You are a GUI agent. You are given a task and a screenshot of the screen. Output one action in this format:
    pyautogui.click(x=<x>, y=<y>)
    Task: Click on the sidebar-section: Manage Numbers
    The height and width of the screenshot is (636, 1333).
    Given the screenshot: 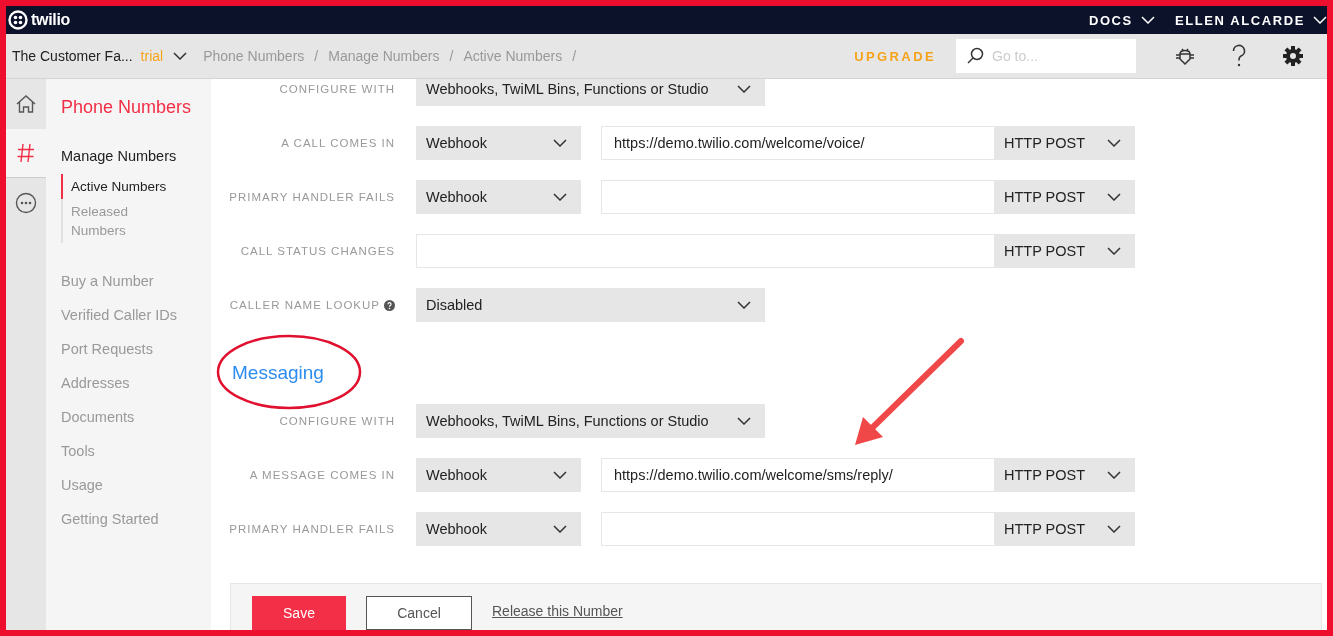 What is the action you would take?
    pyautogui.click(x=136, y=156)
    